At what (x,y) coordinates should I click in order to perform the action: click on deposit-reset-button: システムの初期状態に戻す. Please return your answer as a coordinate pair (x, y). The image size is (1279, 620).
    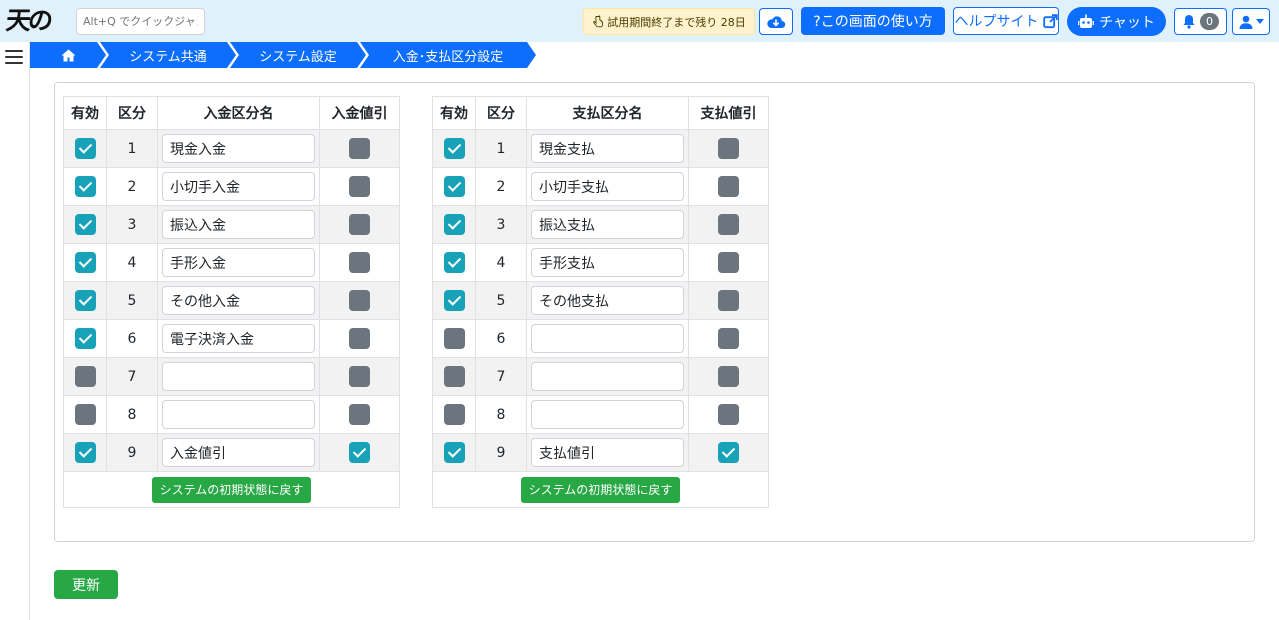
    Looking at the image, I should click on (231, 489).